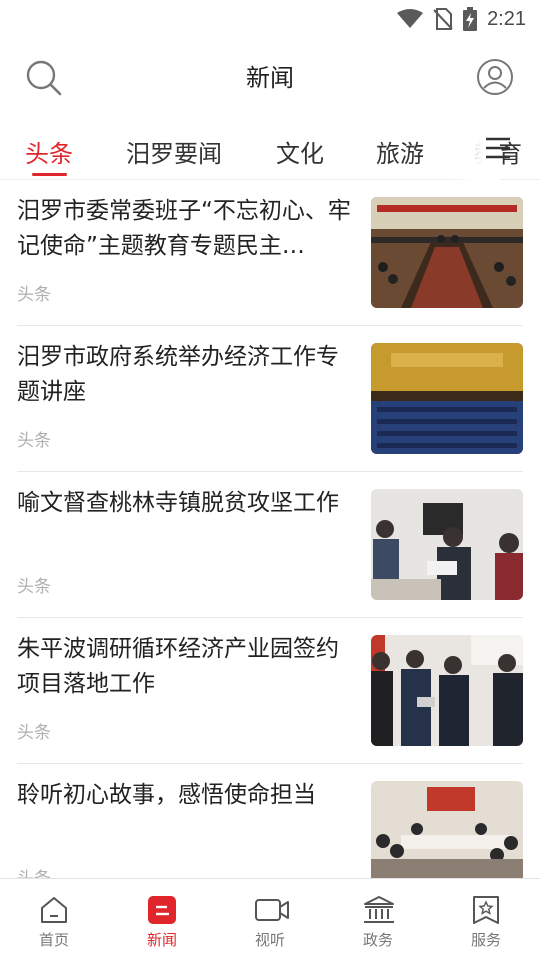  I want to click on active-tab-indicator, so click(49, 174).